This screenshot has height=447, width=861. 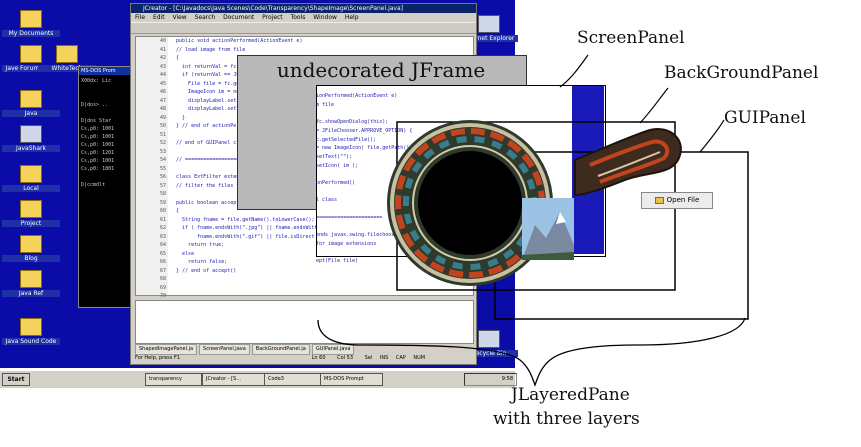 What do you see at coordinates (659, 200) in the screenshot?
I see `folder-open-icon` at bounding box center [659, 200].